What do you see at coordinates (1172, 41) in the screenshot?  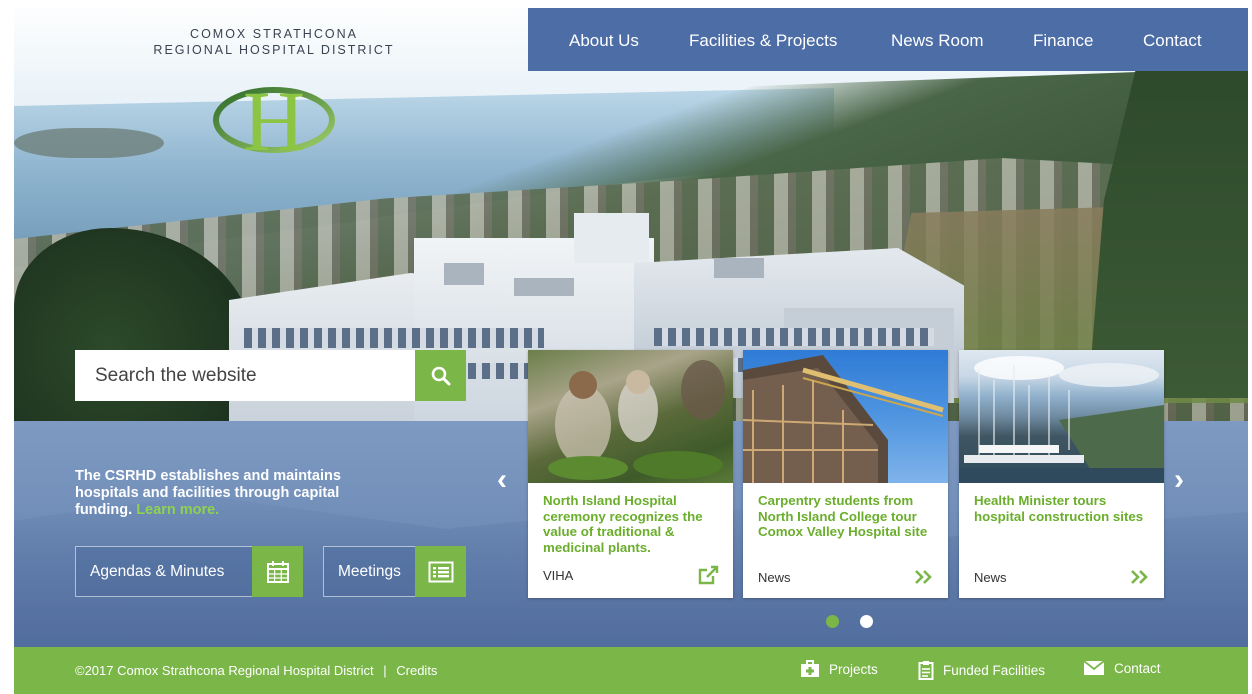 I see `nav-contact: Contact` at bounding box center [1172, 41].